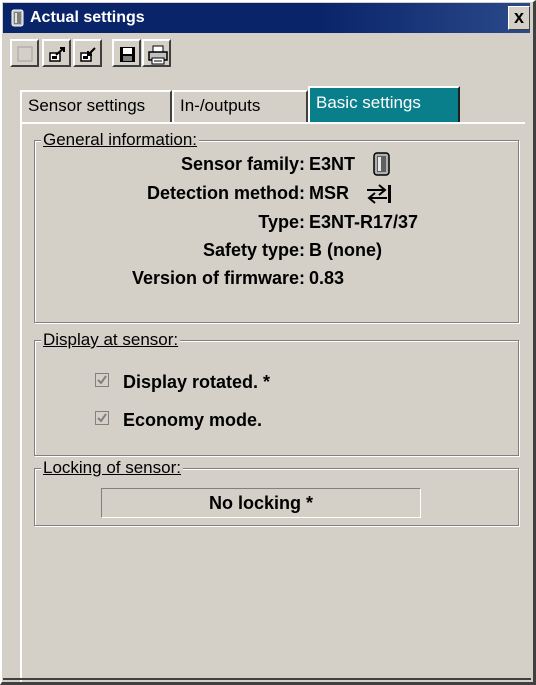  I want to click on window-title: Actual settings, so click(87, 17).